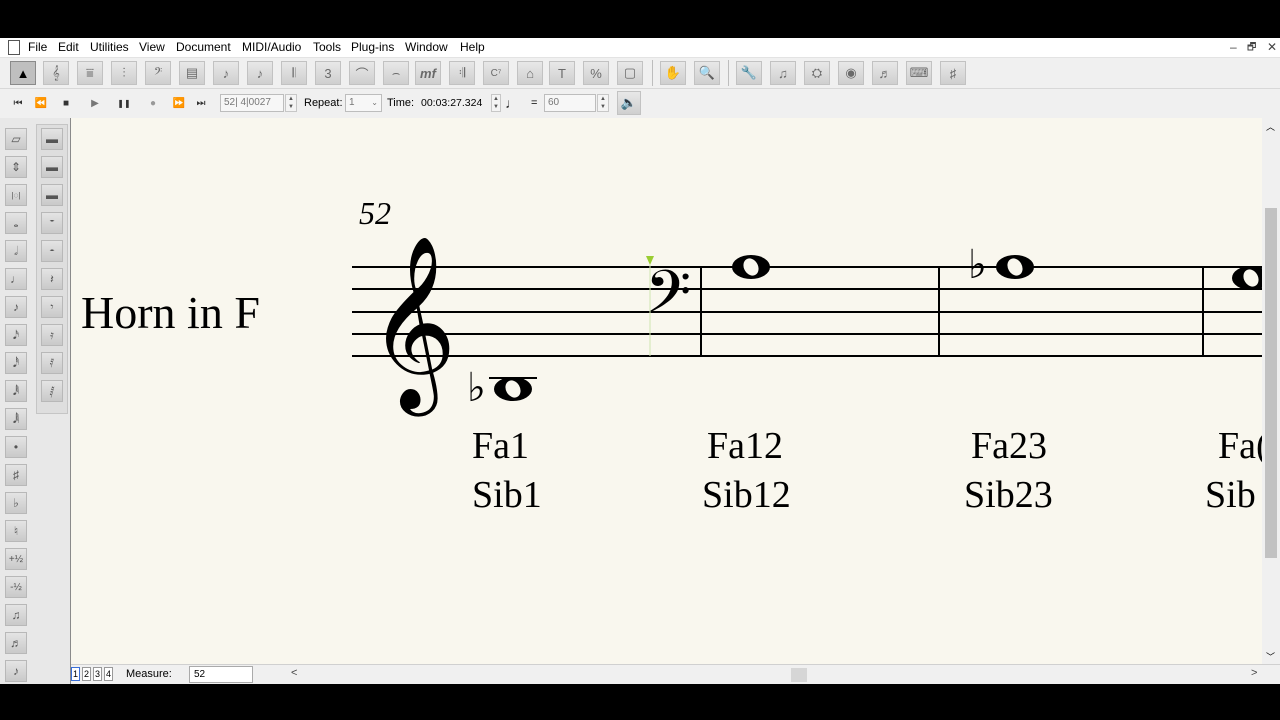  What do you see at coordinates (1254, 673) in the screenshot?
I see `scroll-right-icon: >` at bounding box center [1254, 673].